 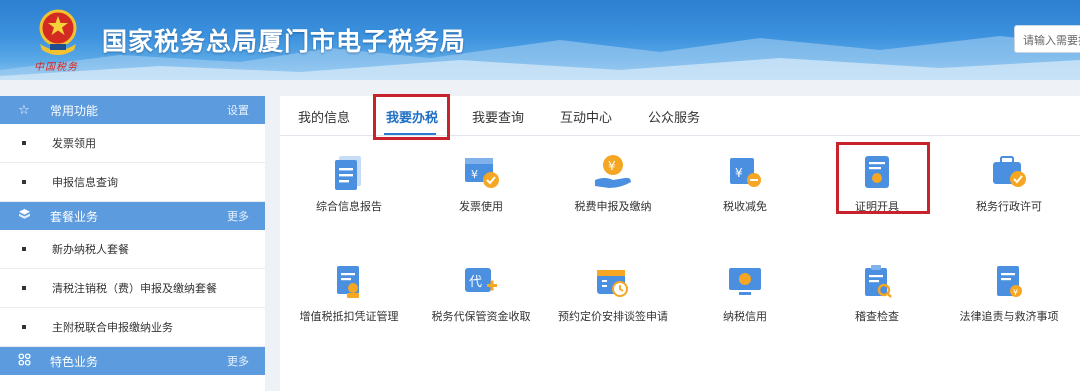 What do you see at coordinates (132, 143) in the screenshot?
I see `sidebar-item-invoice-claim: 发票领用` at bounding box center [132, 143].